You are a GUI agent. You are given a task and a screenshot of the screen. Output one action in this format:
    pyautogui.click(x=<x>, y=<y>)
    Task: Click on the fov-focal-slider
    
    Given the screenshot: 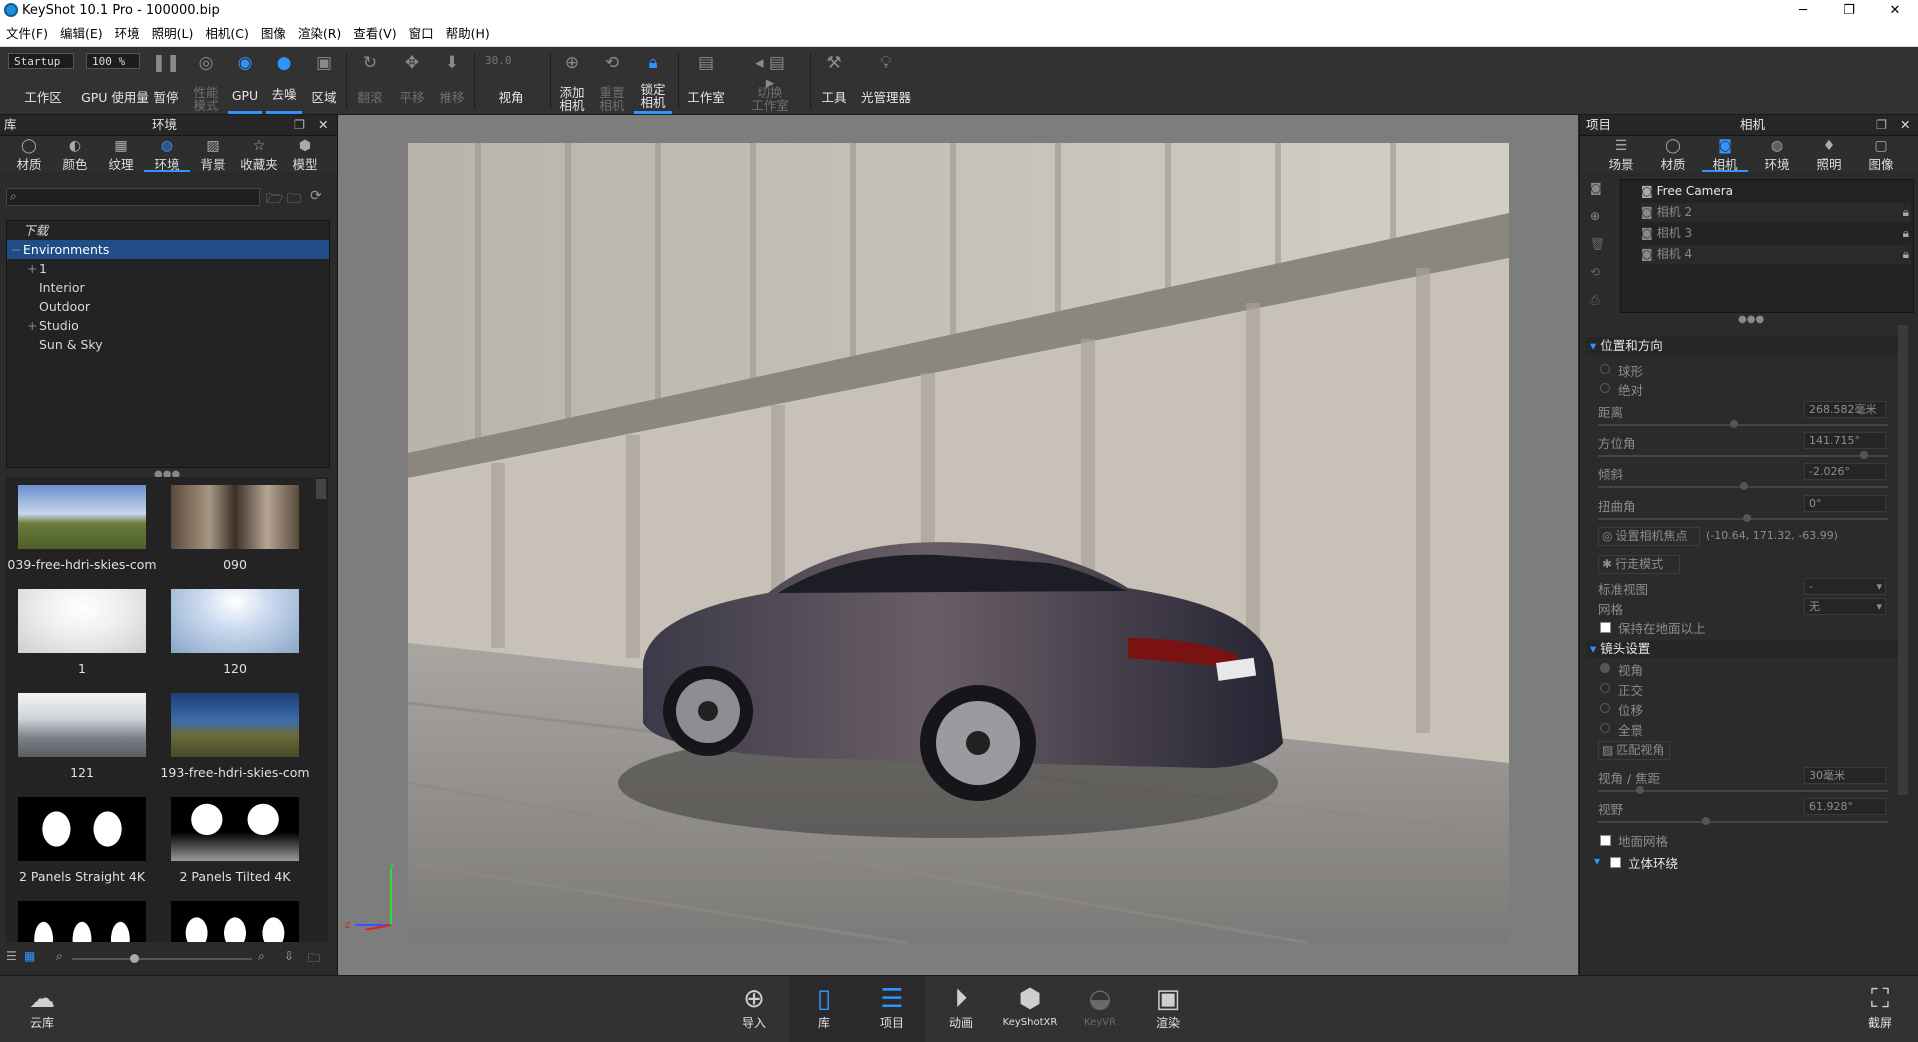 What is the action you would take?
    pyautogui.click(x=1743, y=790)
    